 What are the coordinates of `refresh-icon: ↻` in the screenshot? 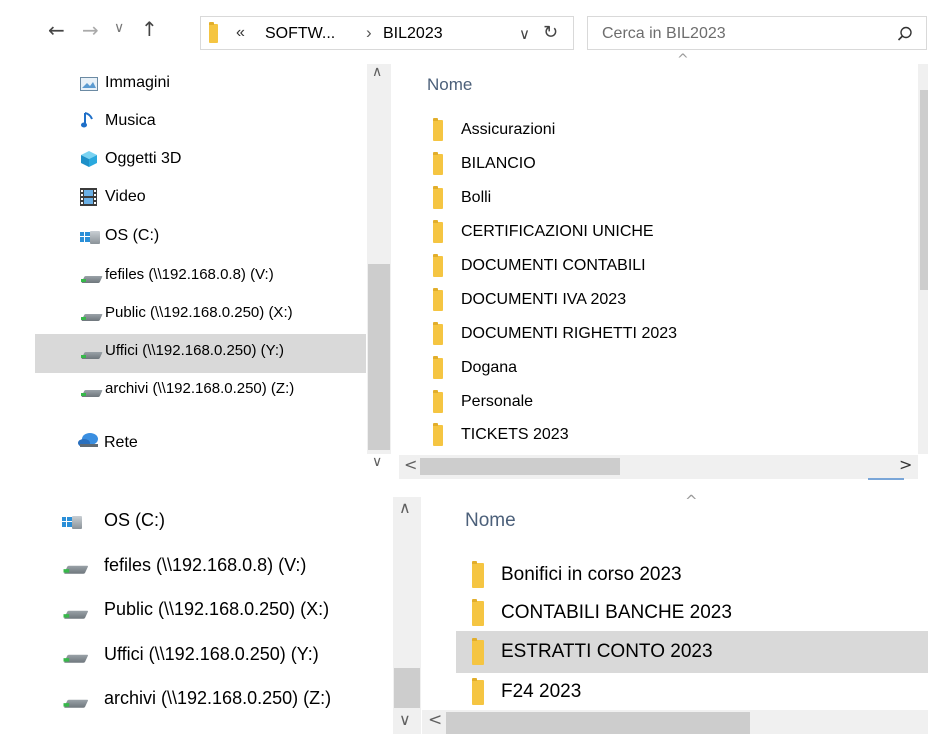 It's located at (550, 32).